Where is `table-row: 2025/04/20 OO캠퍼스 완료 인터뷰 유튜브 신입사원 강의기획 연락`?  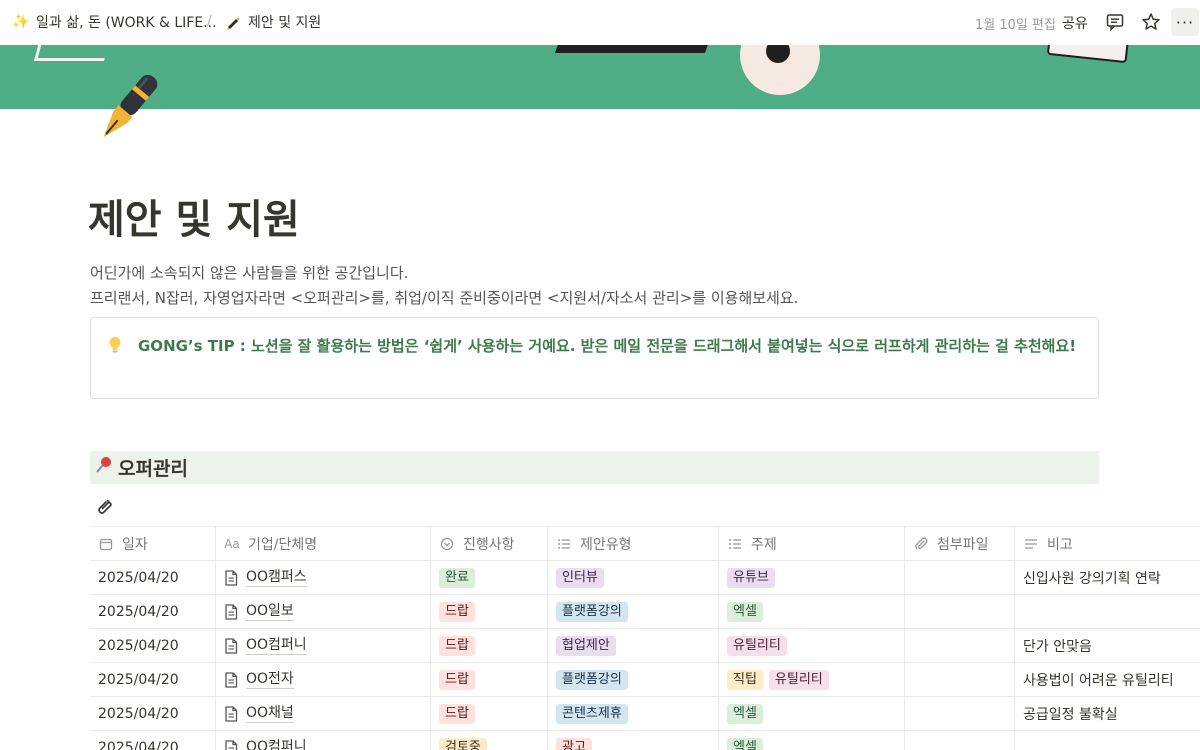
table-row: 2025/04/20 OO캠퍼스 완료 인터뷰 유튜브 신입사원 강의기획 연락 is located at coordinates (645, 578).